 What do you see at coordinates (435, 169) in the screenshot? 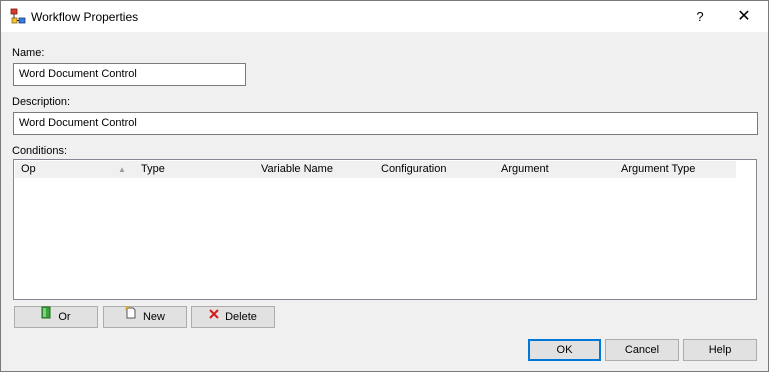
I see `column-header-configuration: Configuration` at bounding box center [435, 169].